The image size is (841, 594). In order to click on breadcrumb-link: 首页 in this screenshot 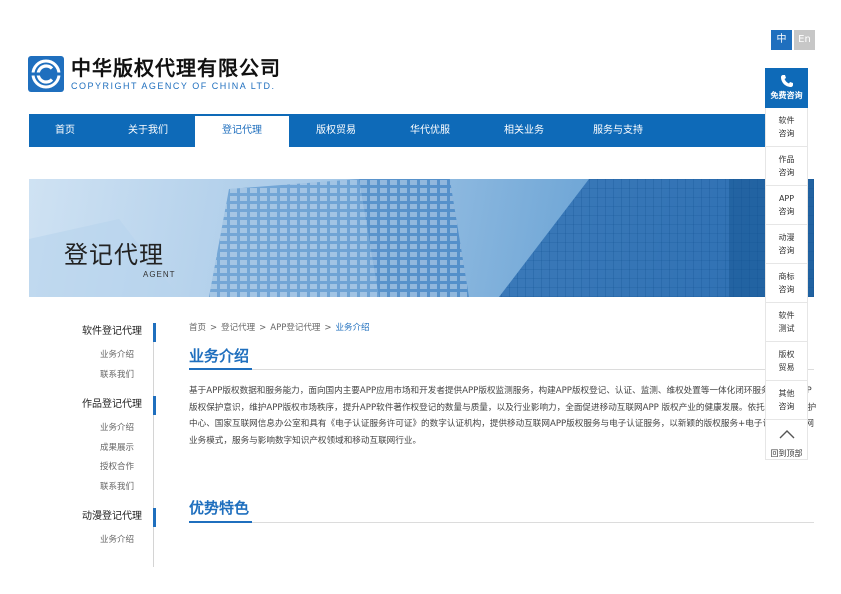, I will do `click(197, 328)`.